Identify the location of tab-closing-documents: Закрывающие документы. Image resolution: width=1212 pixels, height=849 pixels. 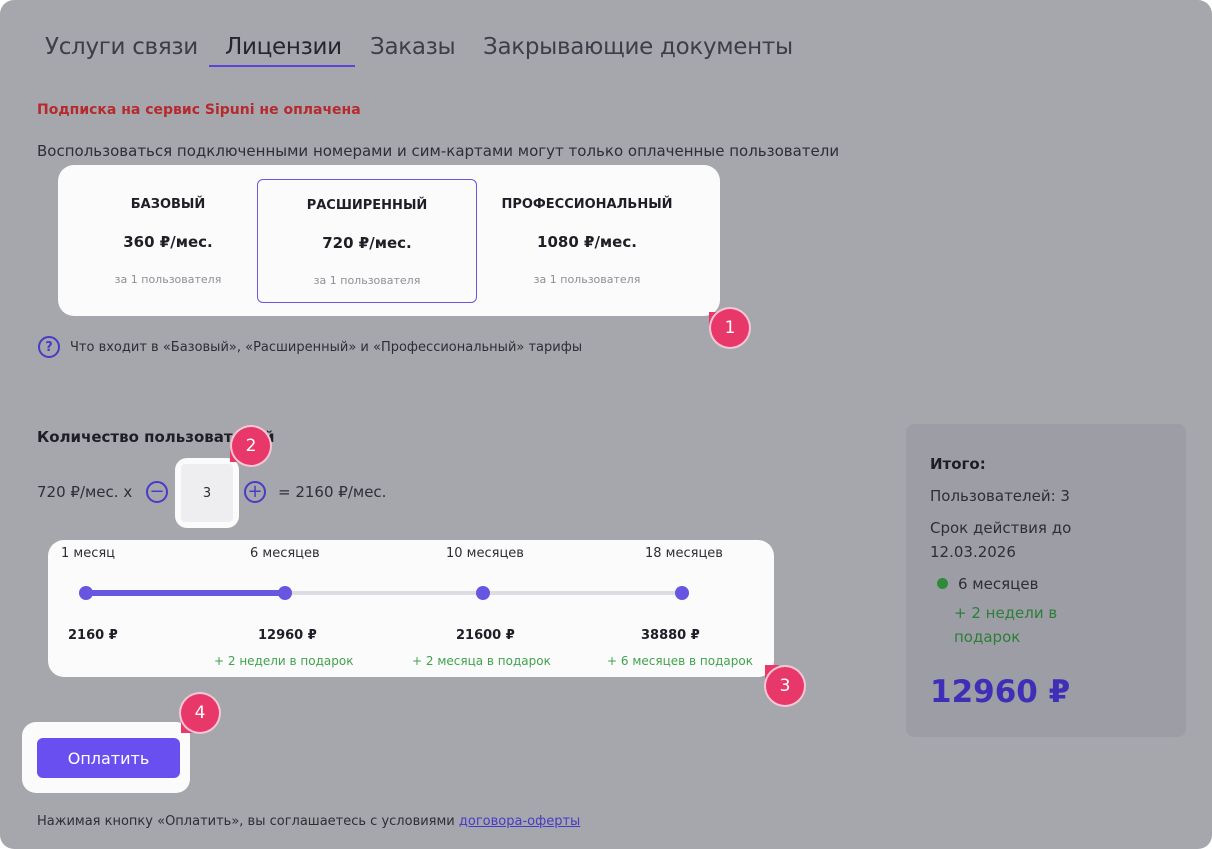
(638, 47).